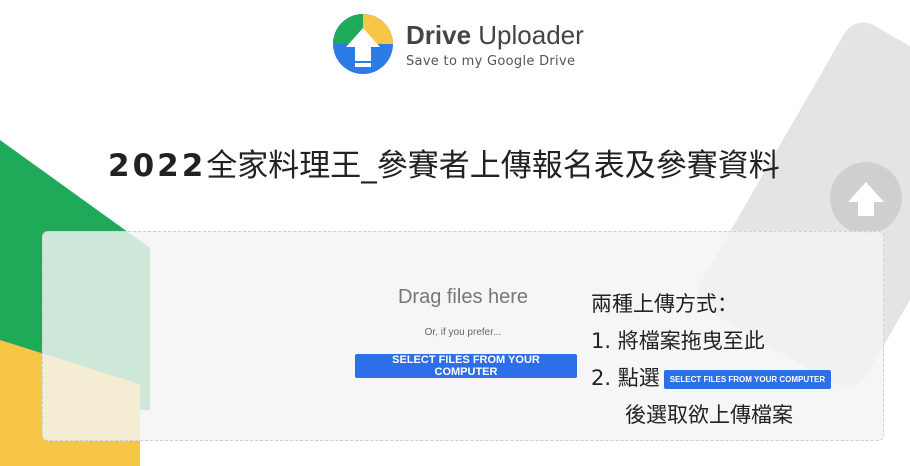  I want to click on brand-title-rest: Uploader, so click(527, 34).